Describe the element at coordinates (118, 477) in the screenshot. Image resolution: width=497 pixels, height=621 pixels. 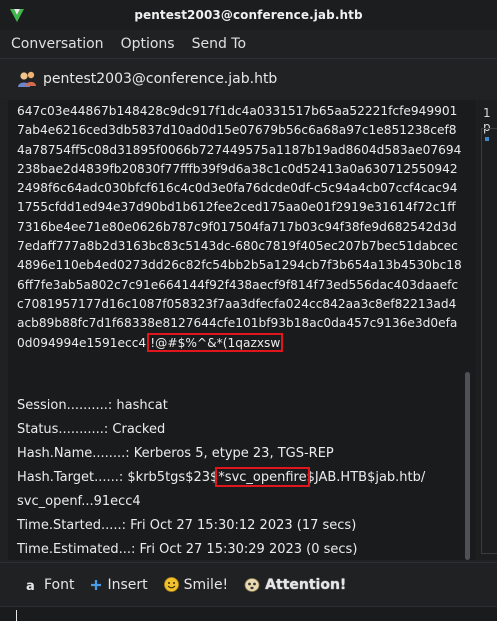
I see `hash-target-prefix: Hash.Target......: $krb5tgs$23$` at that location.